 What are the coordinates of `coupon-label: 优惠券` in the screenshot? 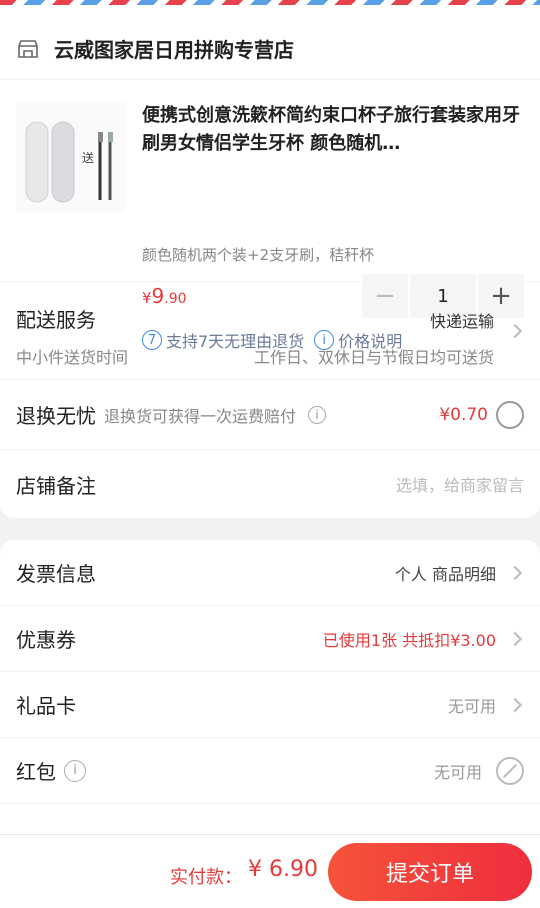 It's located at (46, 640).